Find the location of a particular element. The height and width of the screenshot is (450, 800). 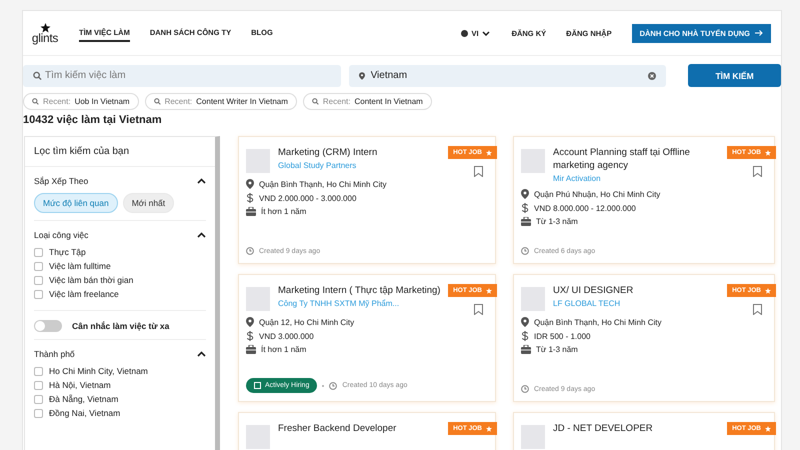

salary: VND 2.000.000 - 3.000.000 is located at coordinates (307, 198).